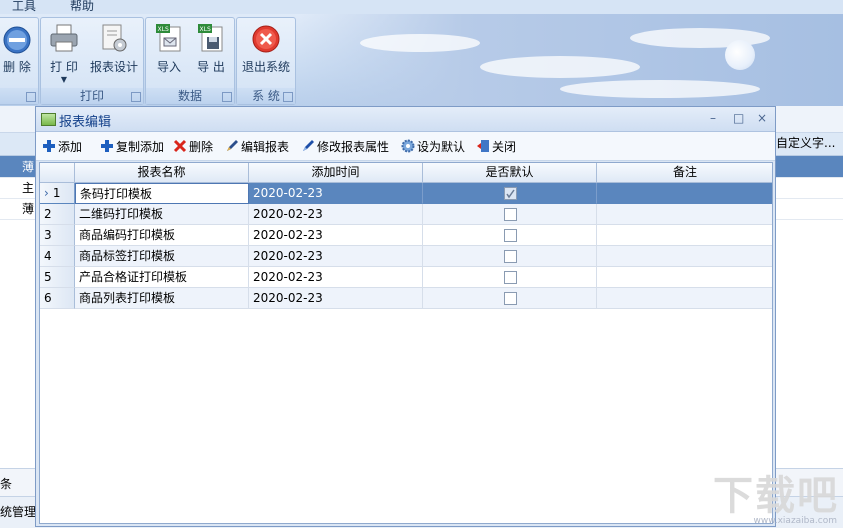 The image size is (843, 528). I want to click on delete-button: 删 除, so click(17, 48).